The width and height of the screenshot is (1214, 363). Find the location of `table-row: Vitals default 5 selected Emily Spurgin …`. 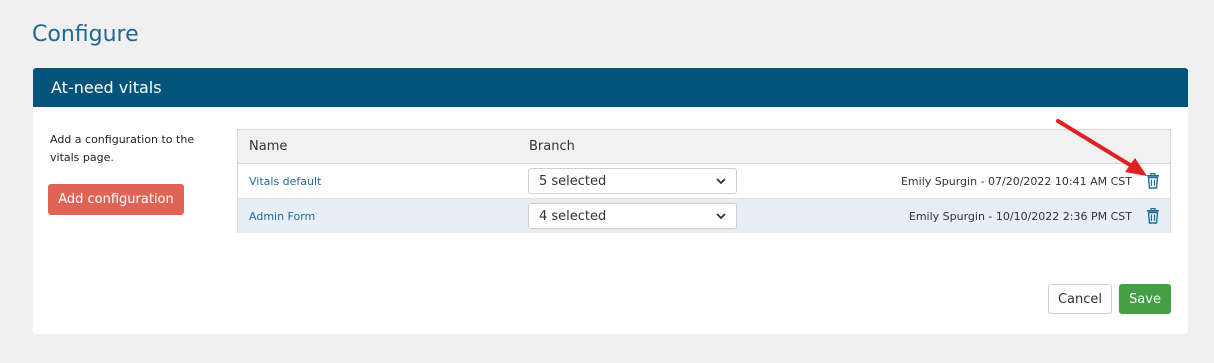

table-row: Vitals default 5 selected Emily Spurgin … is located at coordinates (704, 181).